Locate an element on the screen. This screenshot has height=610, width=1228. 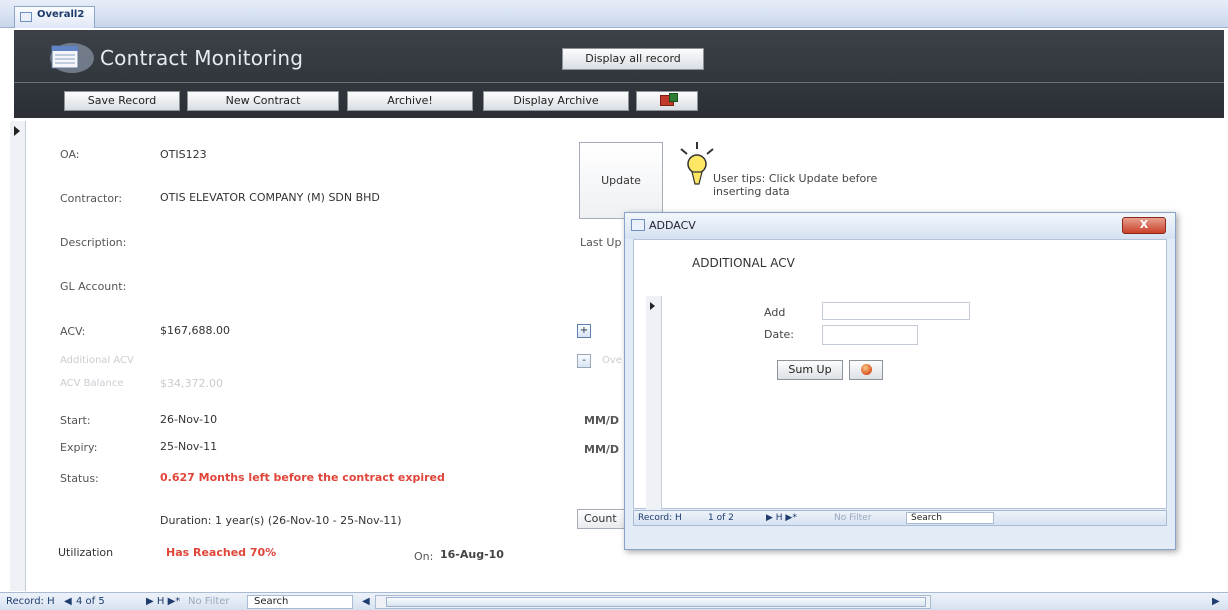
add-amount-input is located at coordinates (896, 311).